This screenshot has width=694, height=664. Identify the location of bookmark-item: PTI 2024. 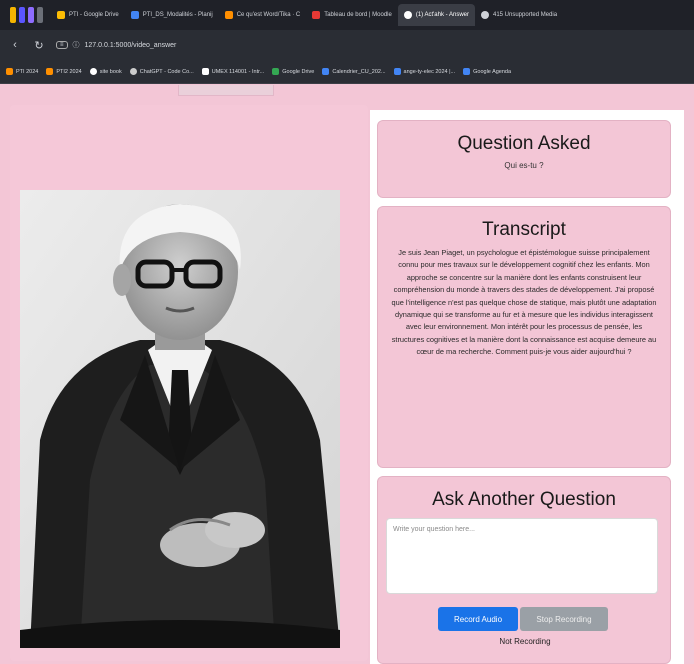
(22, 71).